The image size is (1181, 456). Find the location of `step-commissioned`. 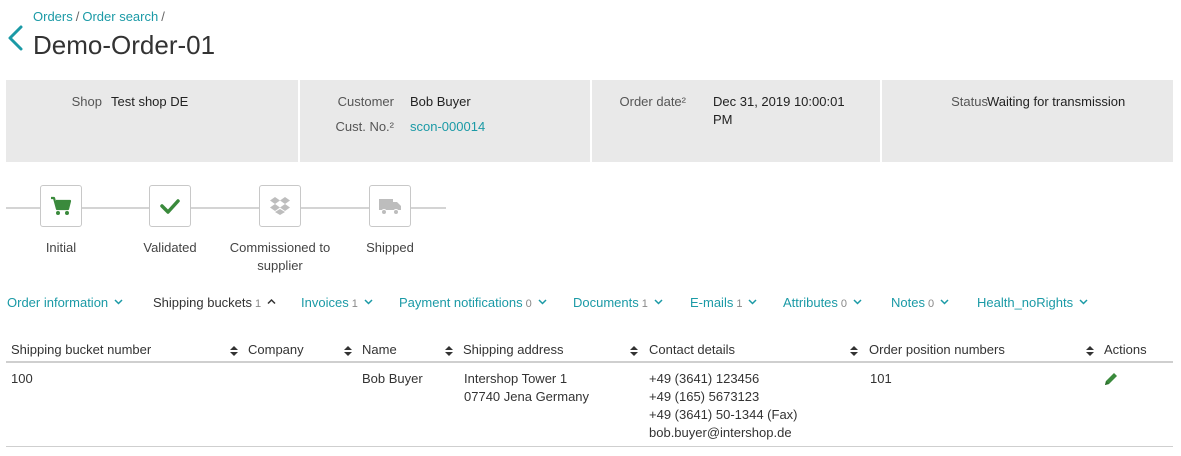

step-commissioned is located at coordinates (280, 206).